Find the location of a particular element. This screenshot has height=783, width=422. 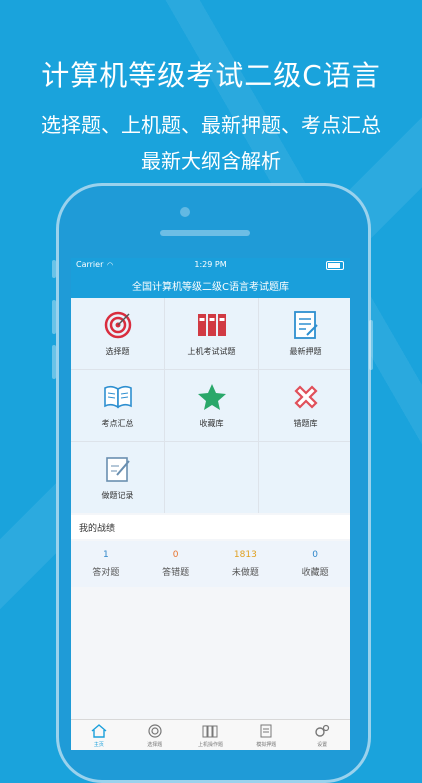

grid-item-label: 做题记录 is located at coordinates (117, 495).